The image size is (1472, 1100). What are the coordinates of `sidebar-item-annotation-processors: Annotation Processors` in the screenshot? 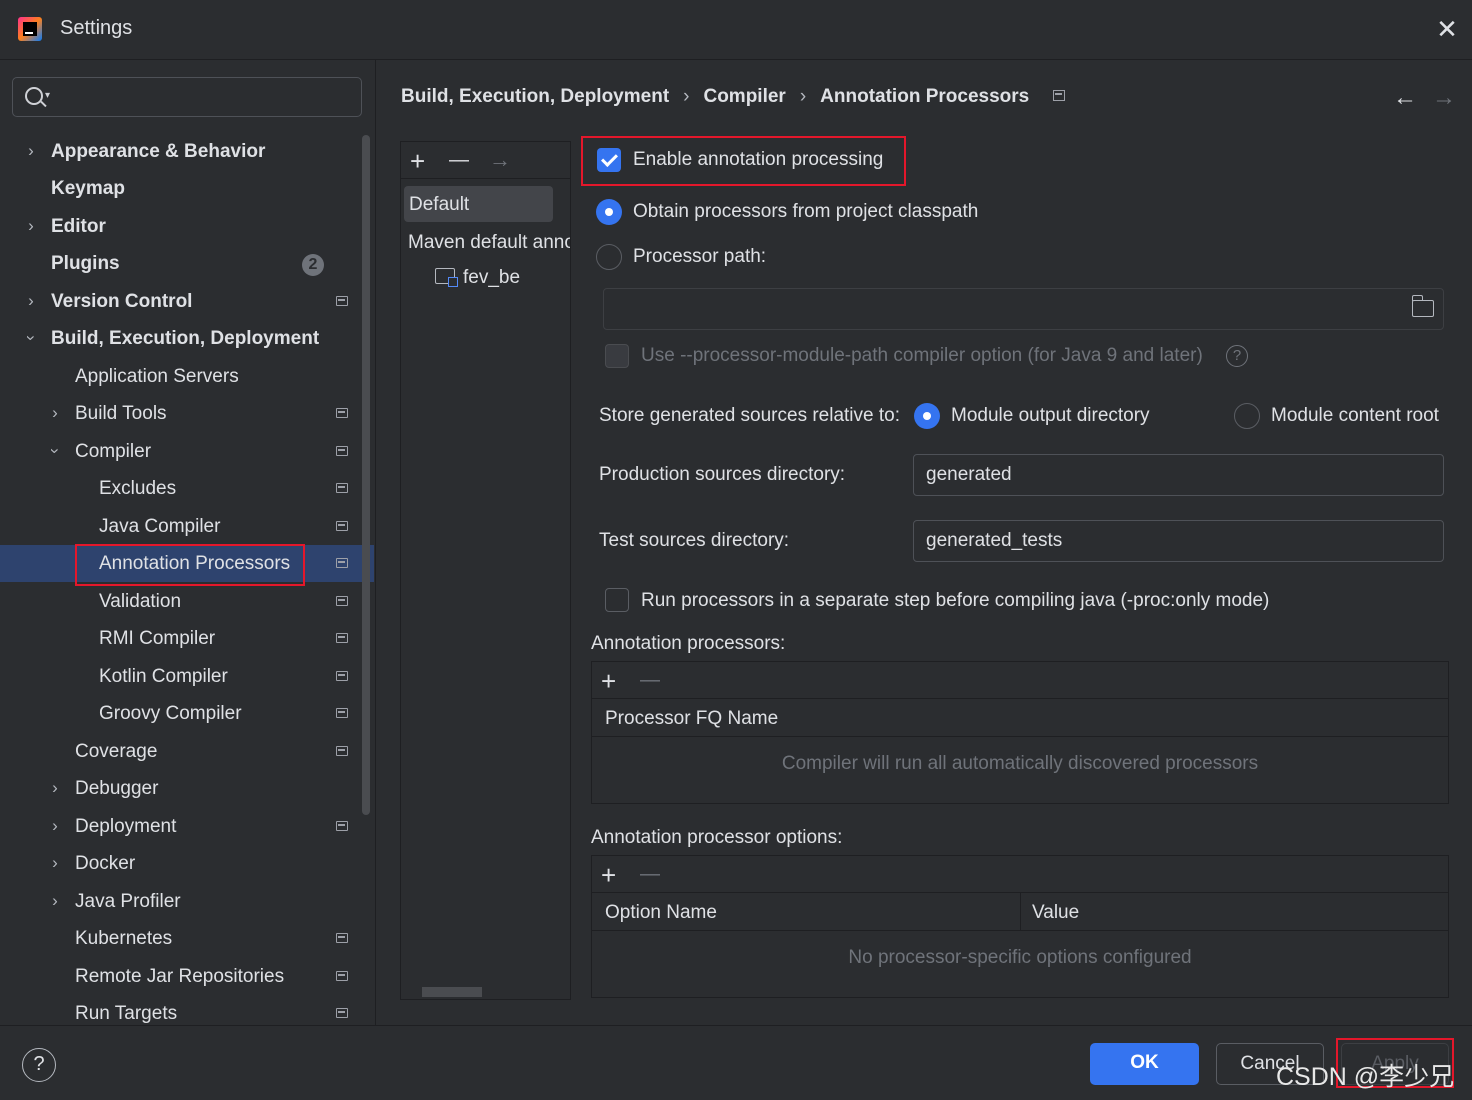 It's located at (187, 563).